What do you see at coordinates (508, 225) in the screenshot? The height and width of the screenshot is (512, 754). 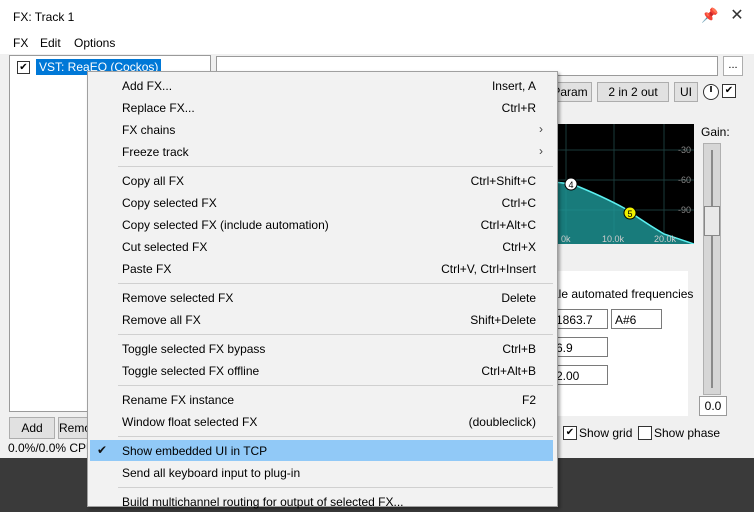 I see `menu-item-shortcut: Ctrl+Alt+C` at bounding box center [508, 225].